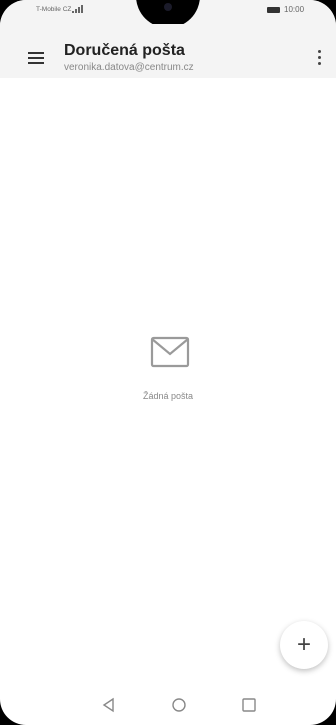  What do you see at coordinates (109, 705) in the screenshot?
I see `back-icon` at bounding box center [109, 705].